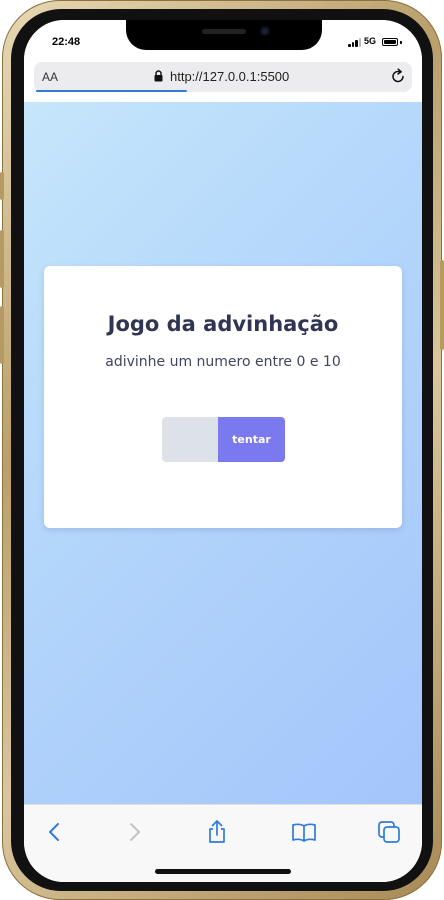  Describe the element at coordinates (2, 335) in the screenshot. I see `volume-down-button` at that location.